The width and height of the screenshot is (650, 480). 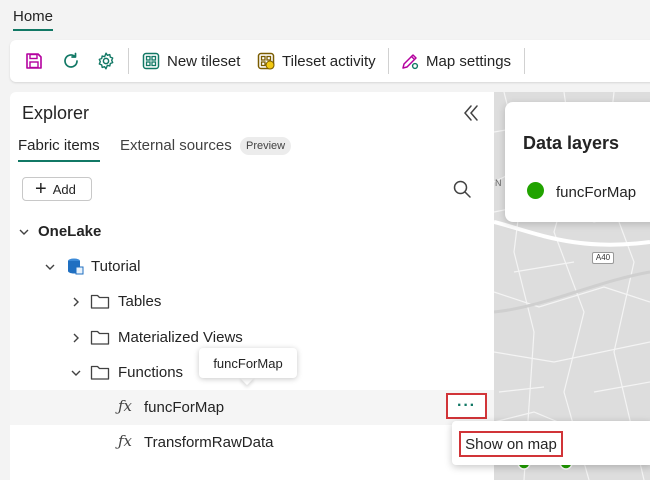 What do you see at coordinates (41, 189) in the screenshot?
I see `plus-icon: +` at bounding box center [41, 189].